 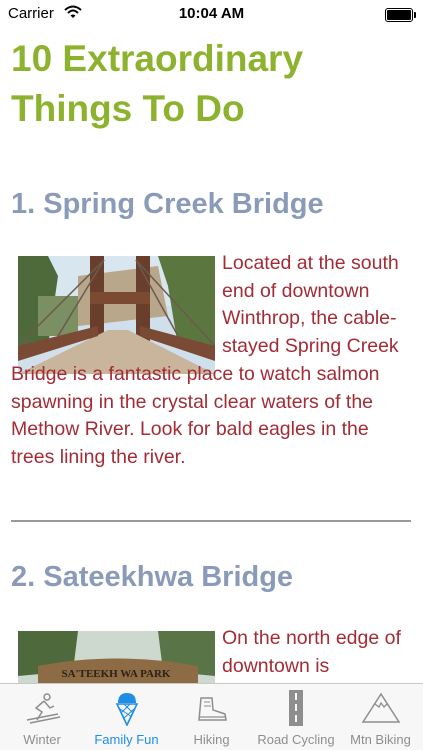 What do you see at coordinates (157, 83) in the screenshot?
I see `page-title: 10 Extraordinary Things To Do` at bounding box center [157, 83].